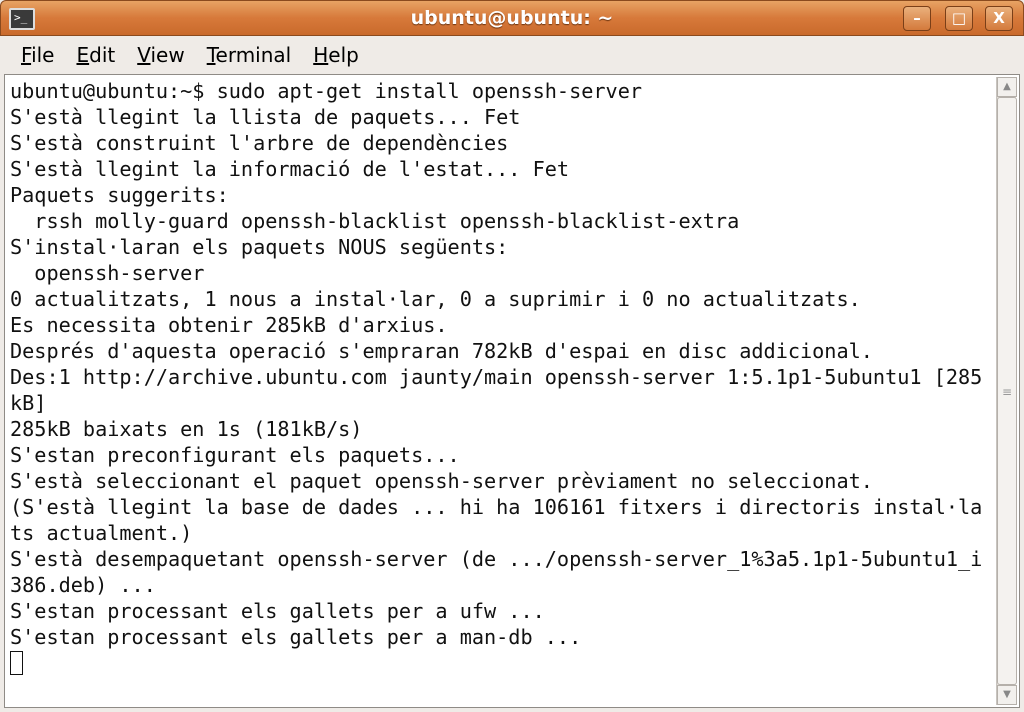 The width and height of the screenshot is (1024, 712). What do you see at coordinates (101, 533) in the screenshot?
I see `terminal-line: ts actualment.)` at bounding box center [101, 533].